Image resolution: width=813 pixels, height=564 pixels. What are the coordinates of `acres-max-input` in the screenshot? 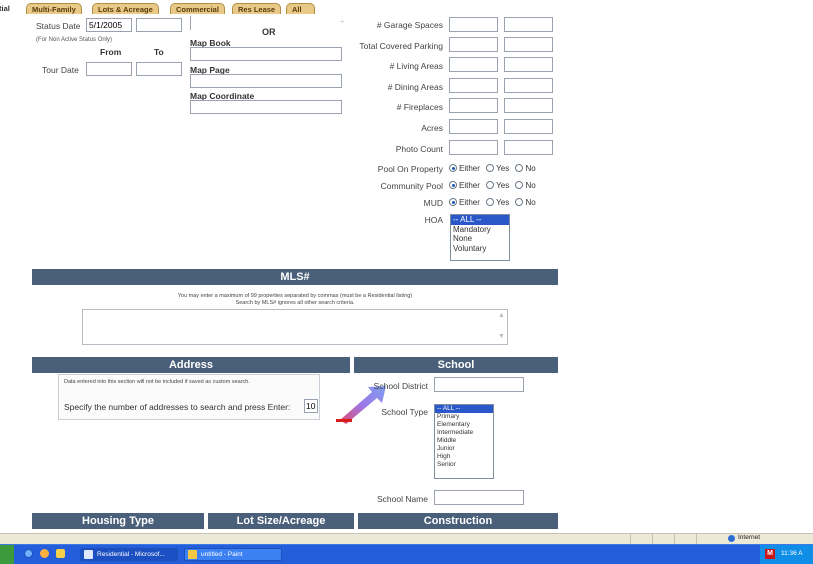 It's located at (528, 126).